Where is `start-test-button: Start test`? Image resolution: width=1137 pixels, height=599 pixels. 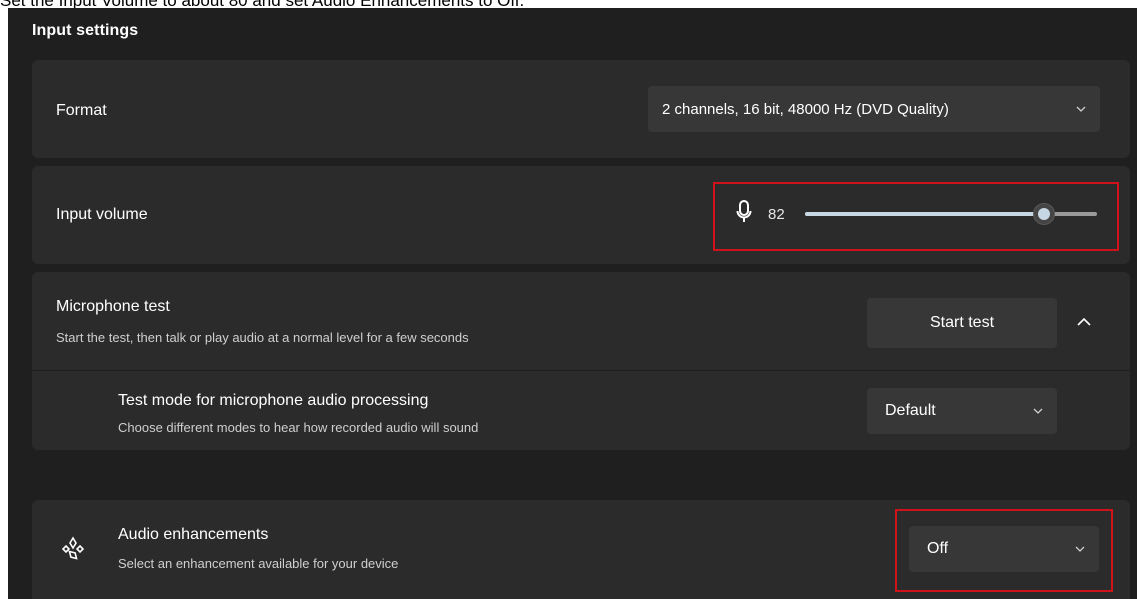
start-test-button: Start test is located at coordinates (962, 323).